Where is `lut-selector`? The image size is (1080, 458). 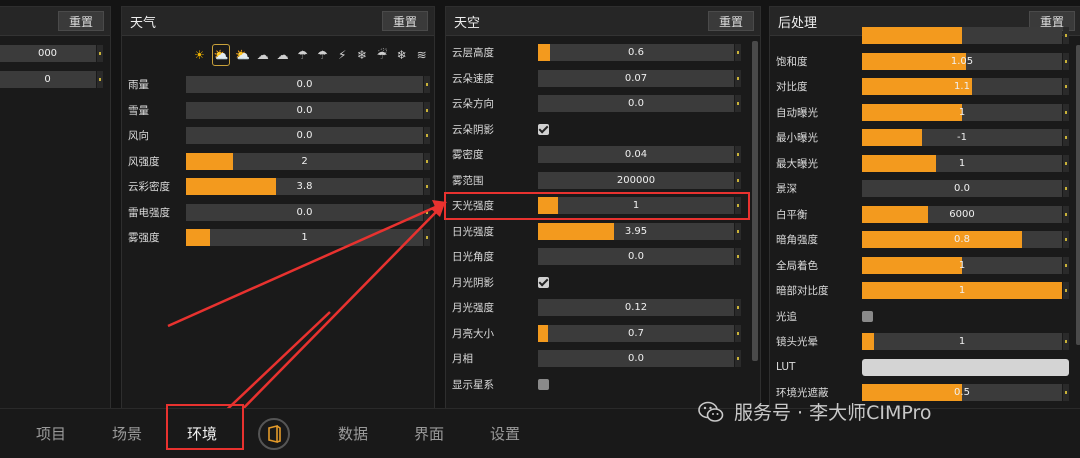 lut-selector is located at coordinates (965, 367).